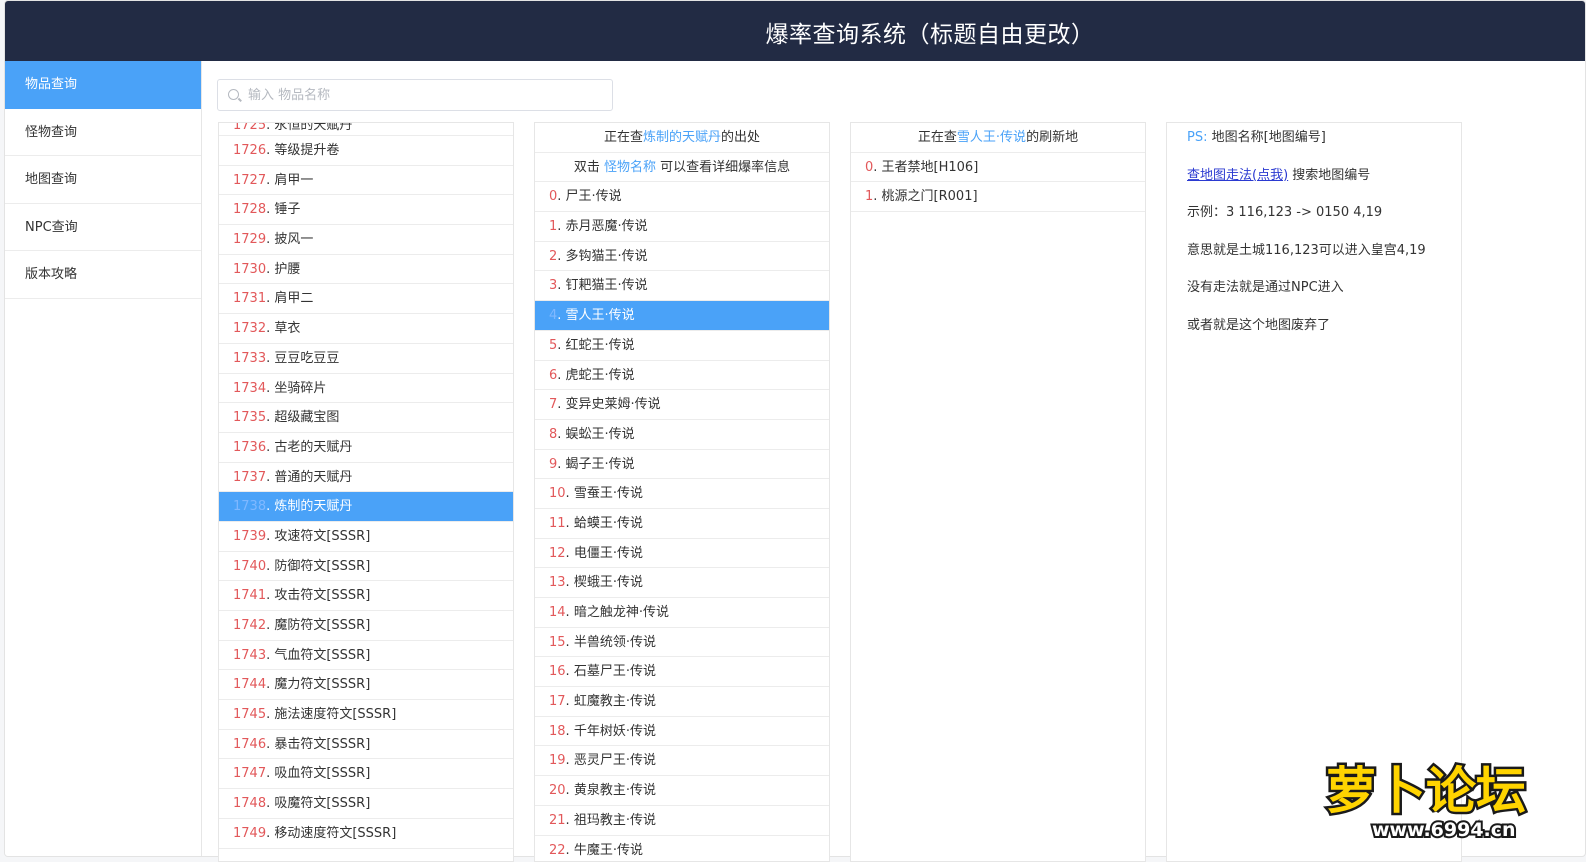 Image resolution: width=1586 pixels, height=862 pixels. I want to click on item-number: 1744, so click(249, 684).